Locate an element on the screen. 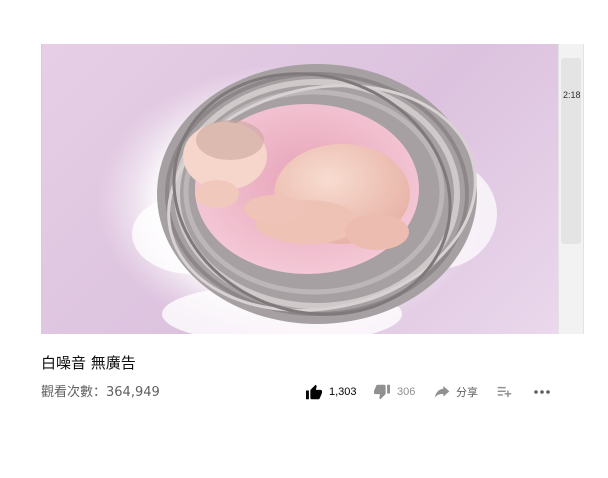 This screenshot has width=608, height=478. share-arrow-icon is located at coordinates (442, 392).